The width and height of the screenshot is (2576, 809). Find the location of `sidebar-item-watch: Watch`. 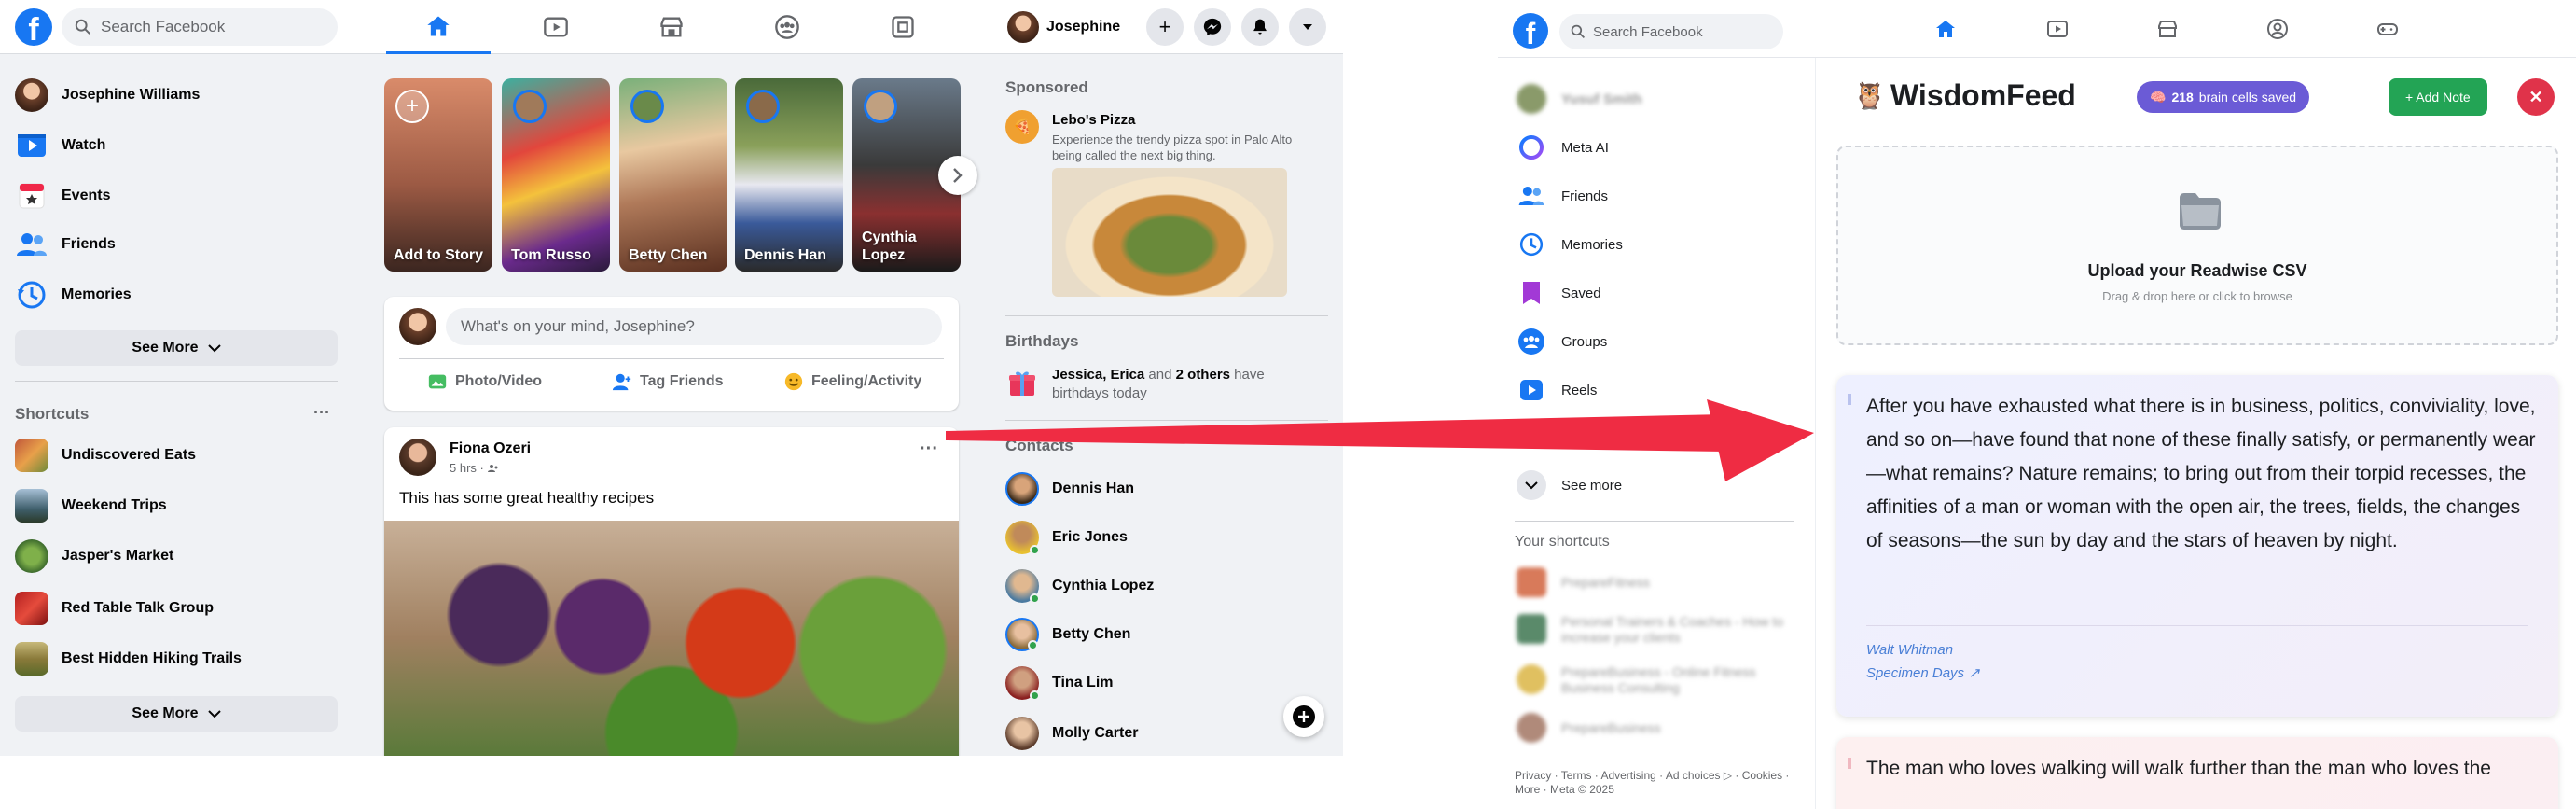

sidebar-item-watch: Watch is located at coordinates (60, 145).